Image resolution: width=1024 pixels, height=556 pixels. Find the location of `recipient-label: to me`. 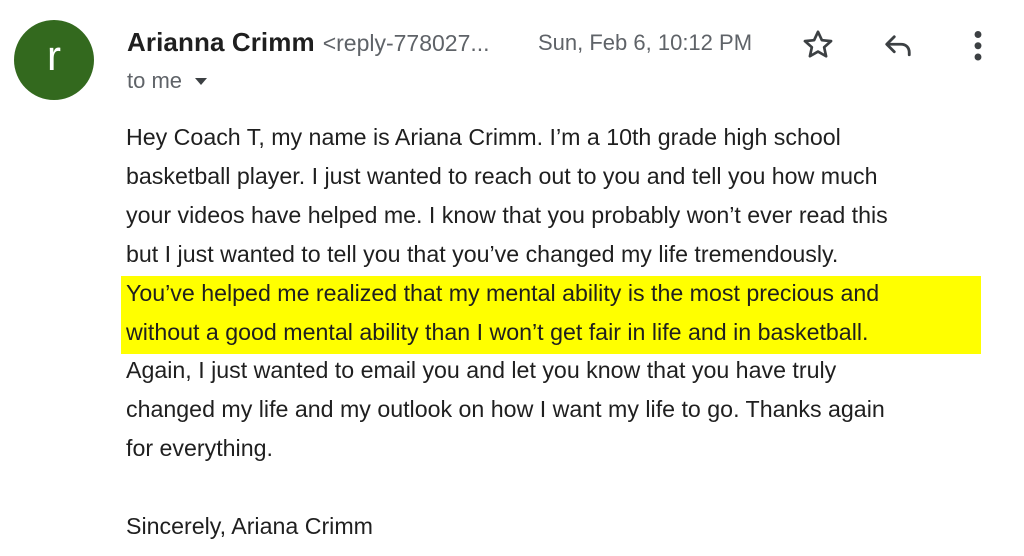

recipient-label: to me is located at coordinates (155, 80).